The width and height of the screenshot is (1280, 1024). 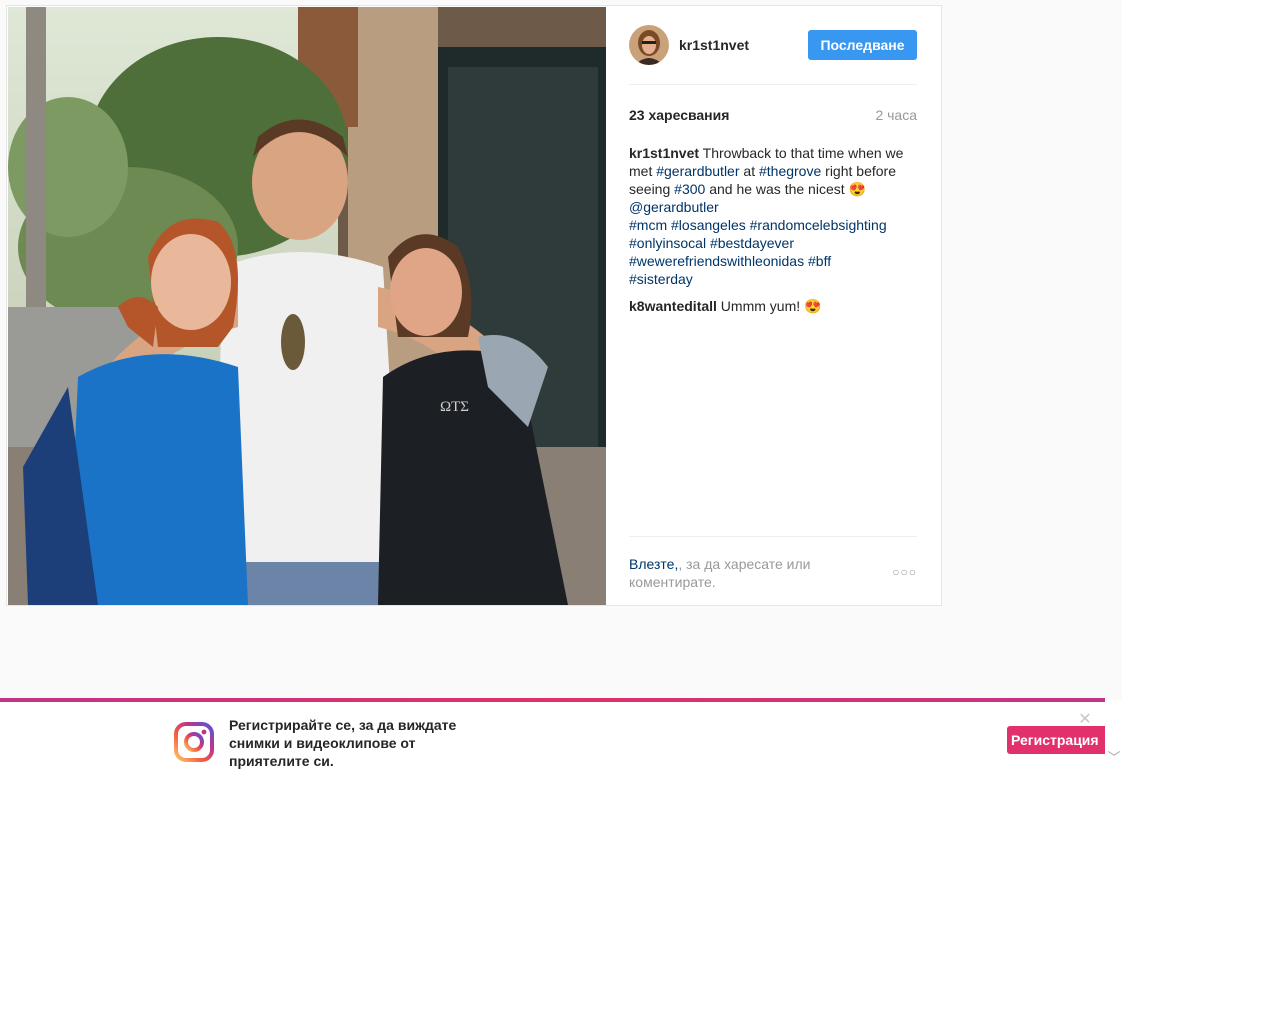 What do you see at coordinates (752, 243) in the screenshot?
I see `hashtag-link: #bestdayever` at bounding box center [752, 243].